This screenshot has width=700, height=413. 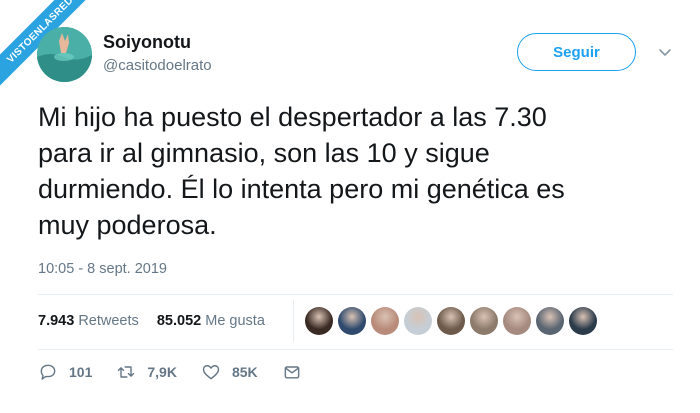 I want to click on heart-icon, so click(x=211, y=372).